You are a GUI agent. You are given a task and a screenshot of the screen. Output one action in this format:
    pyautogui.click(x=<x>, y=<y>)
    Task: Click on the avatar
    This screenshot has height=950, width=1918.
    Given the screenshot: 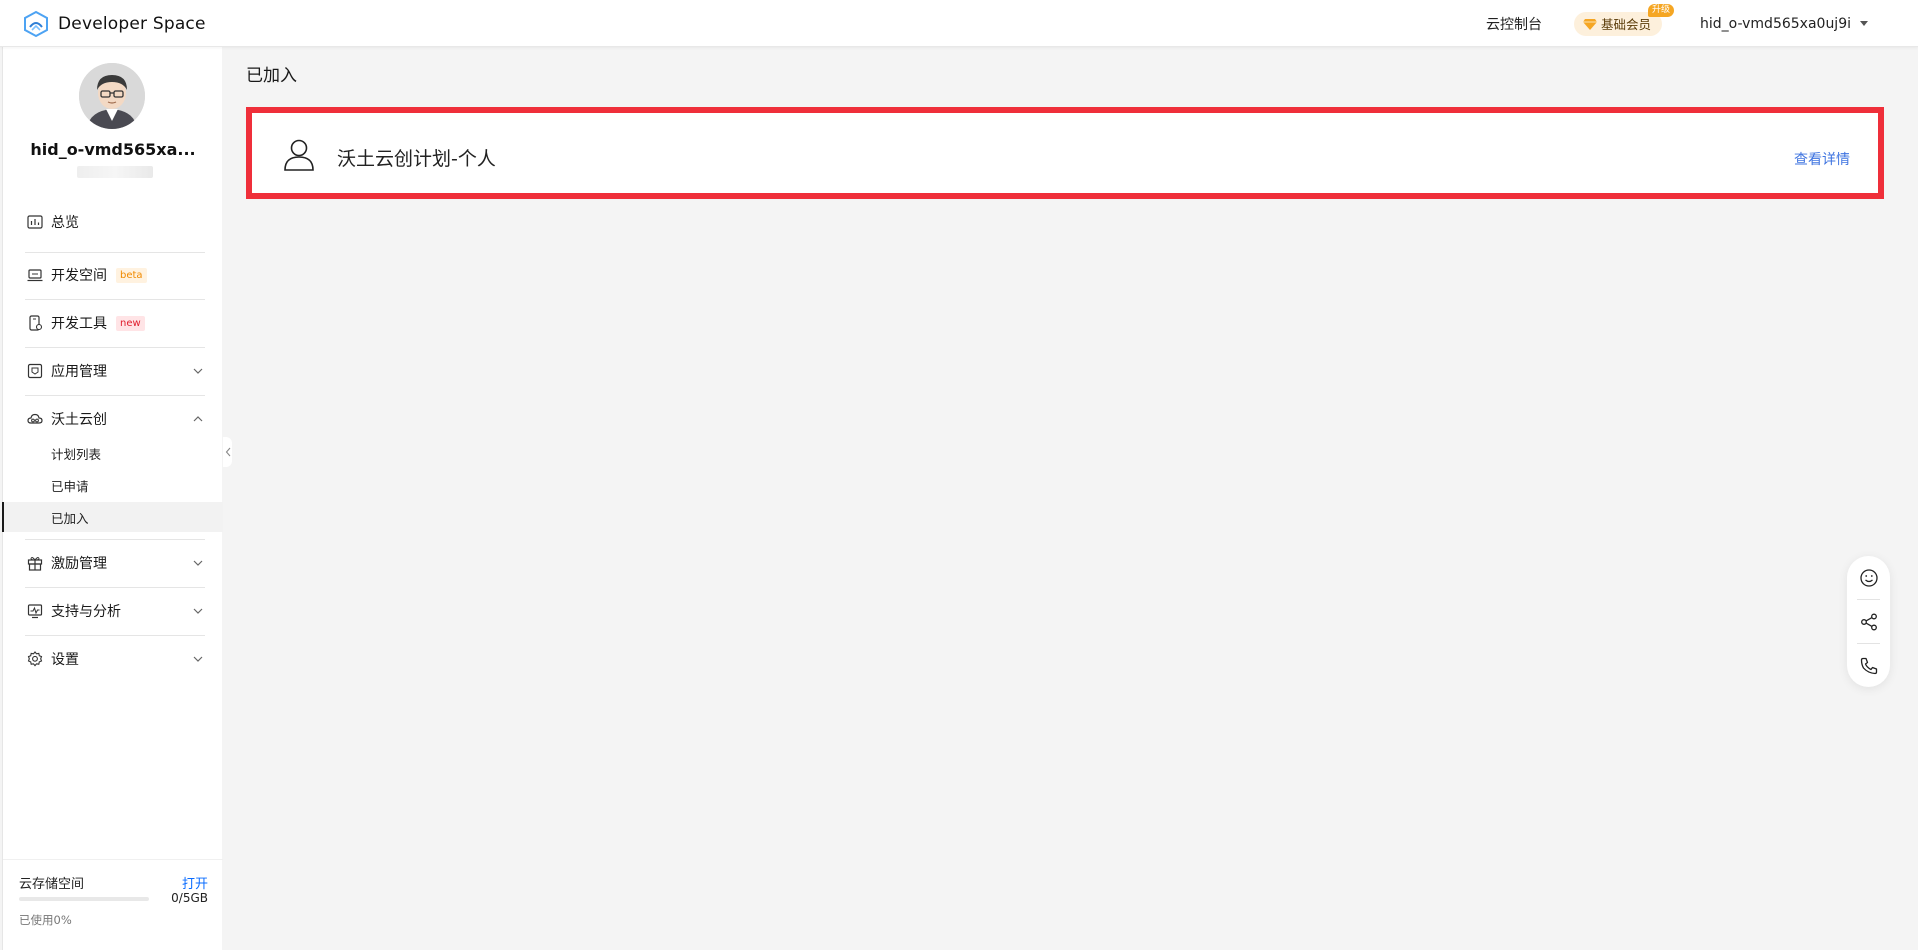 What is the action you would take?
    pyautogui.click(x=112, y=96)
    